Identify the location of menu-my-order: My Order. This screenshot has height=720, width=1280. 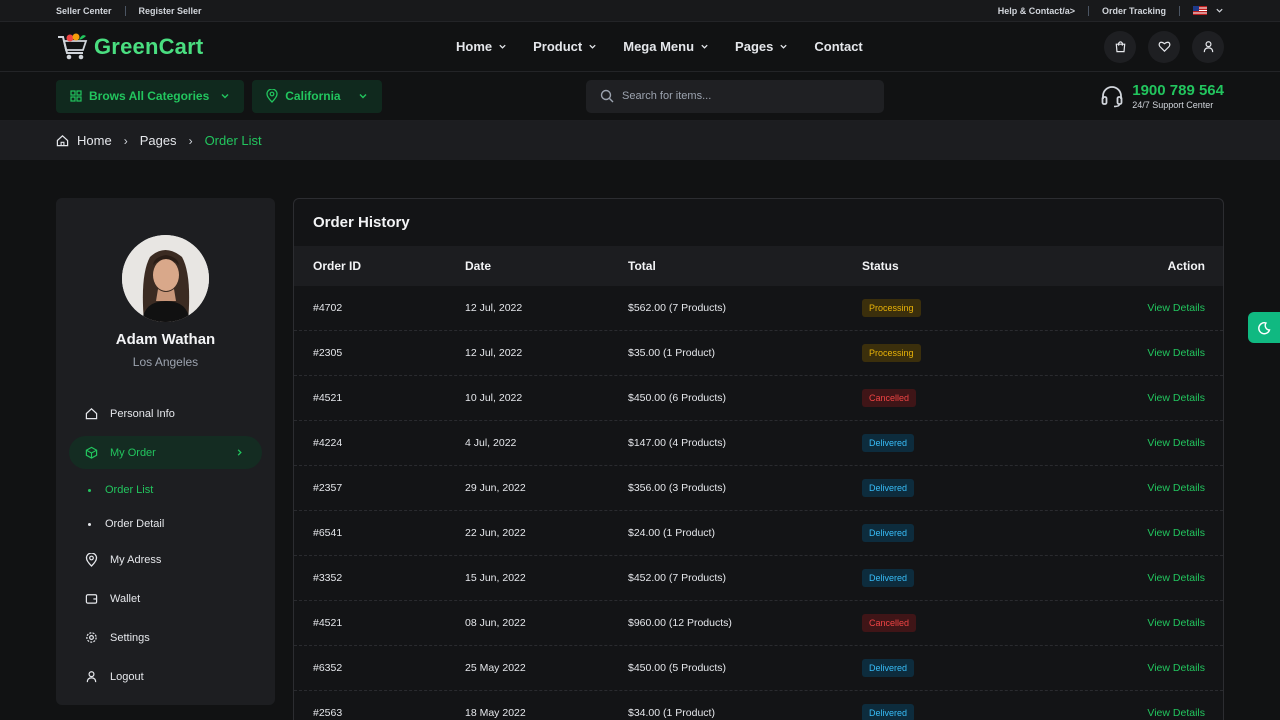
(165, 452).